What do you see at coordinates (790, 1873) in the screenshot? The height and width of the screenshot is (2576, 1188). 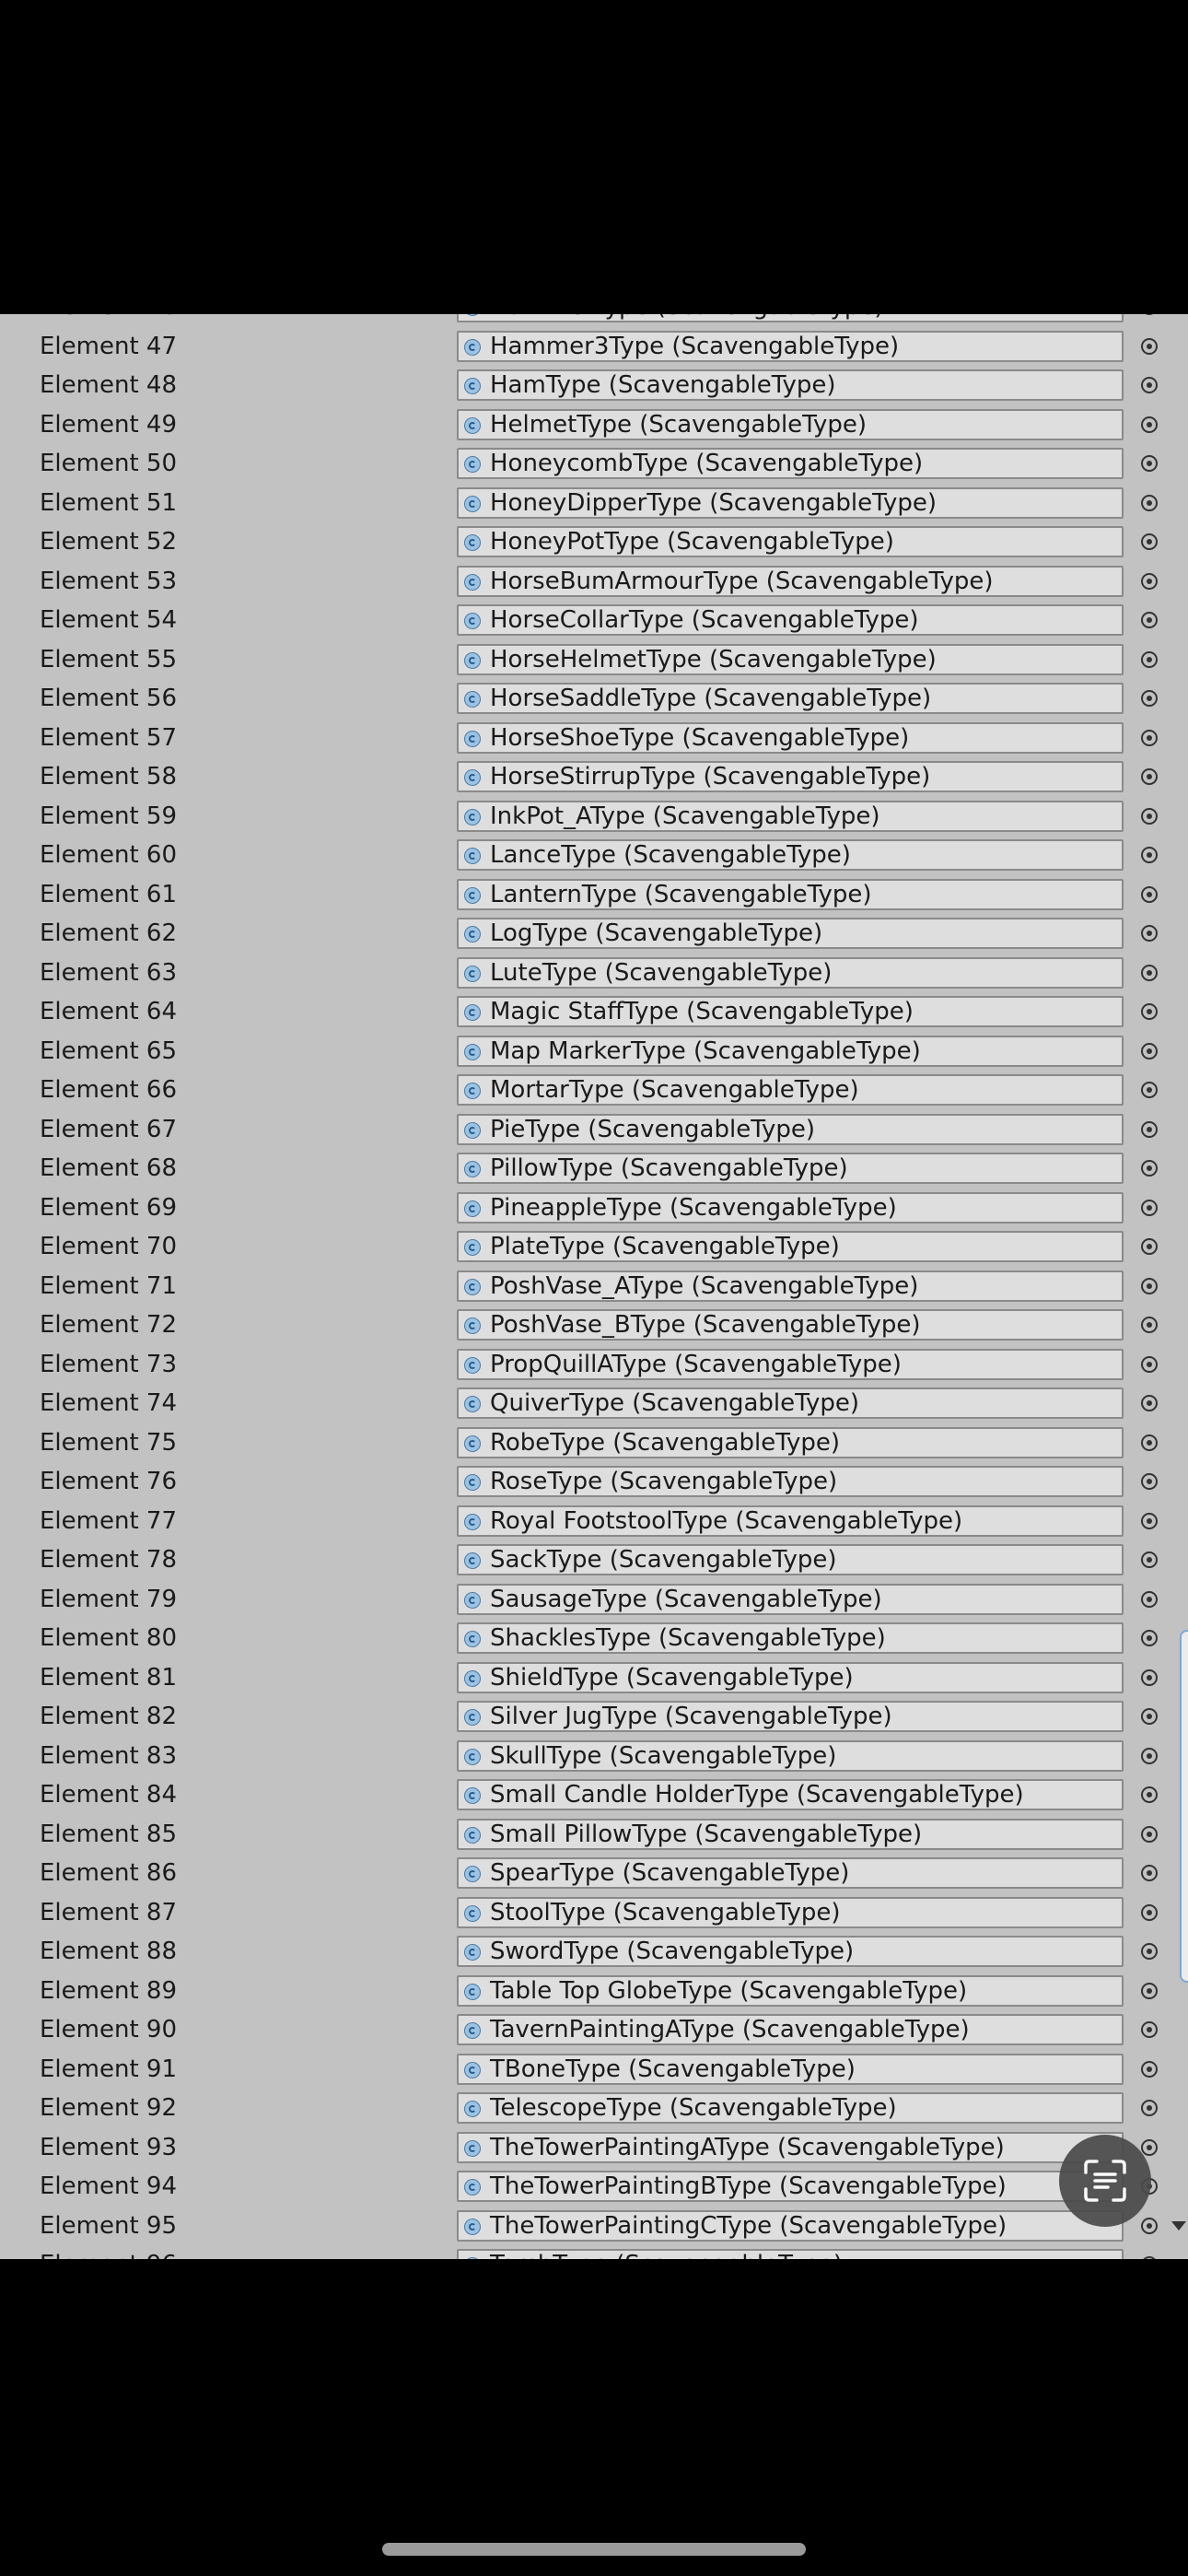 I see `object-reference-field: SpearType (ScavengableType)` at bounding box center [790, 1873].